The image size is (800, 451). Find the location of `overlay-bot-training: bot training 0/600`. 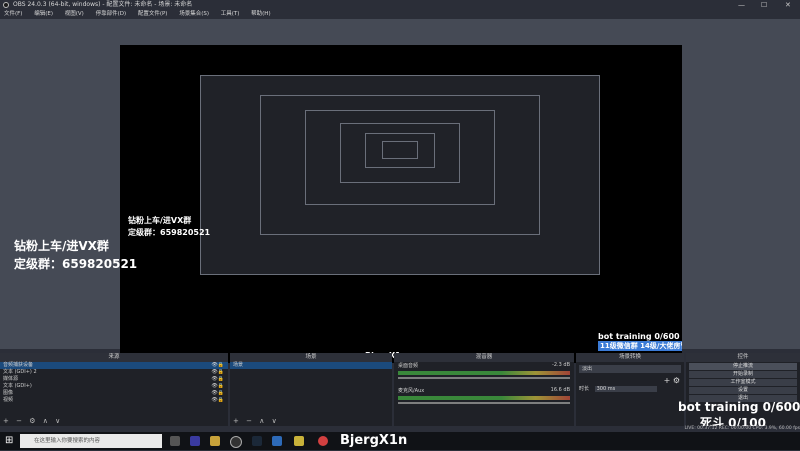

overlay-bot-training: bot training 0/600 is located at coordinates (739, 407).